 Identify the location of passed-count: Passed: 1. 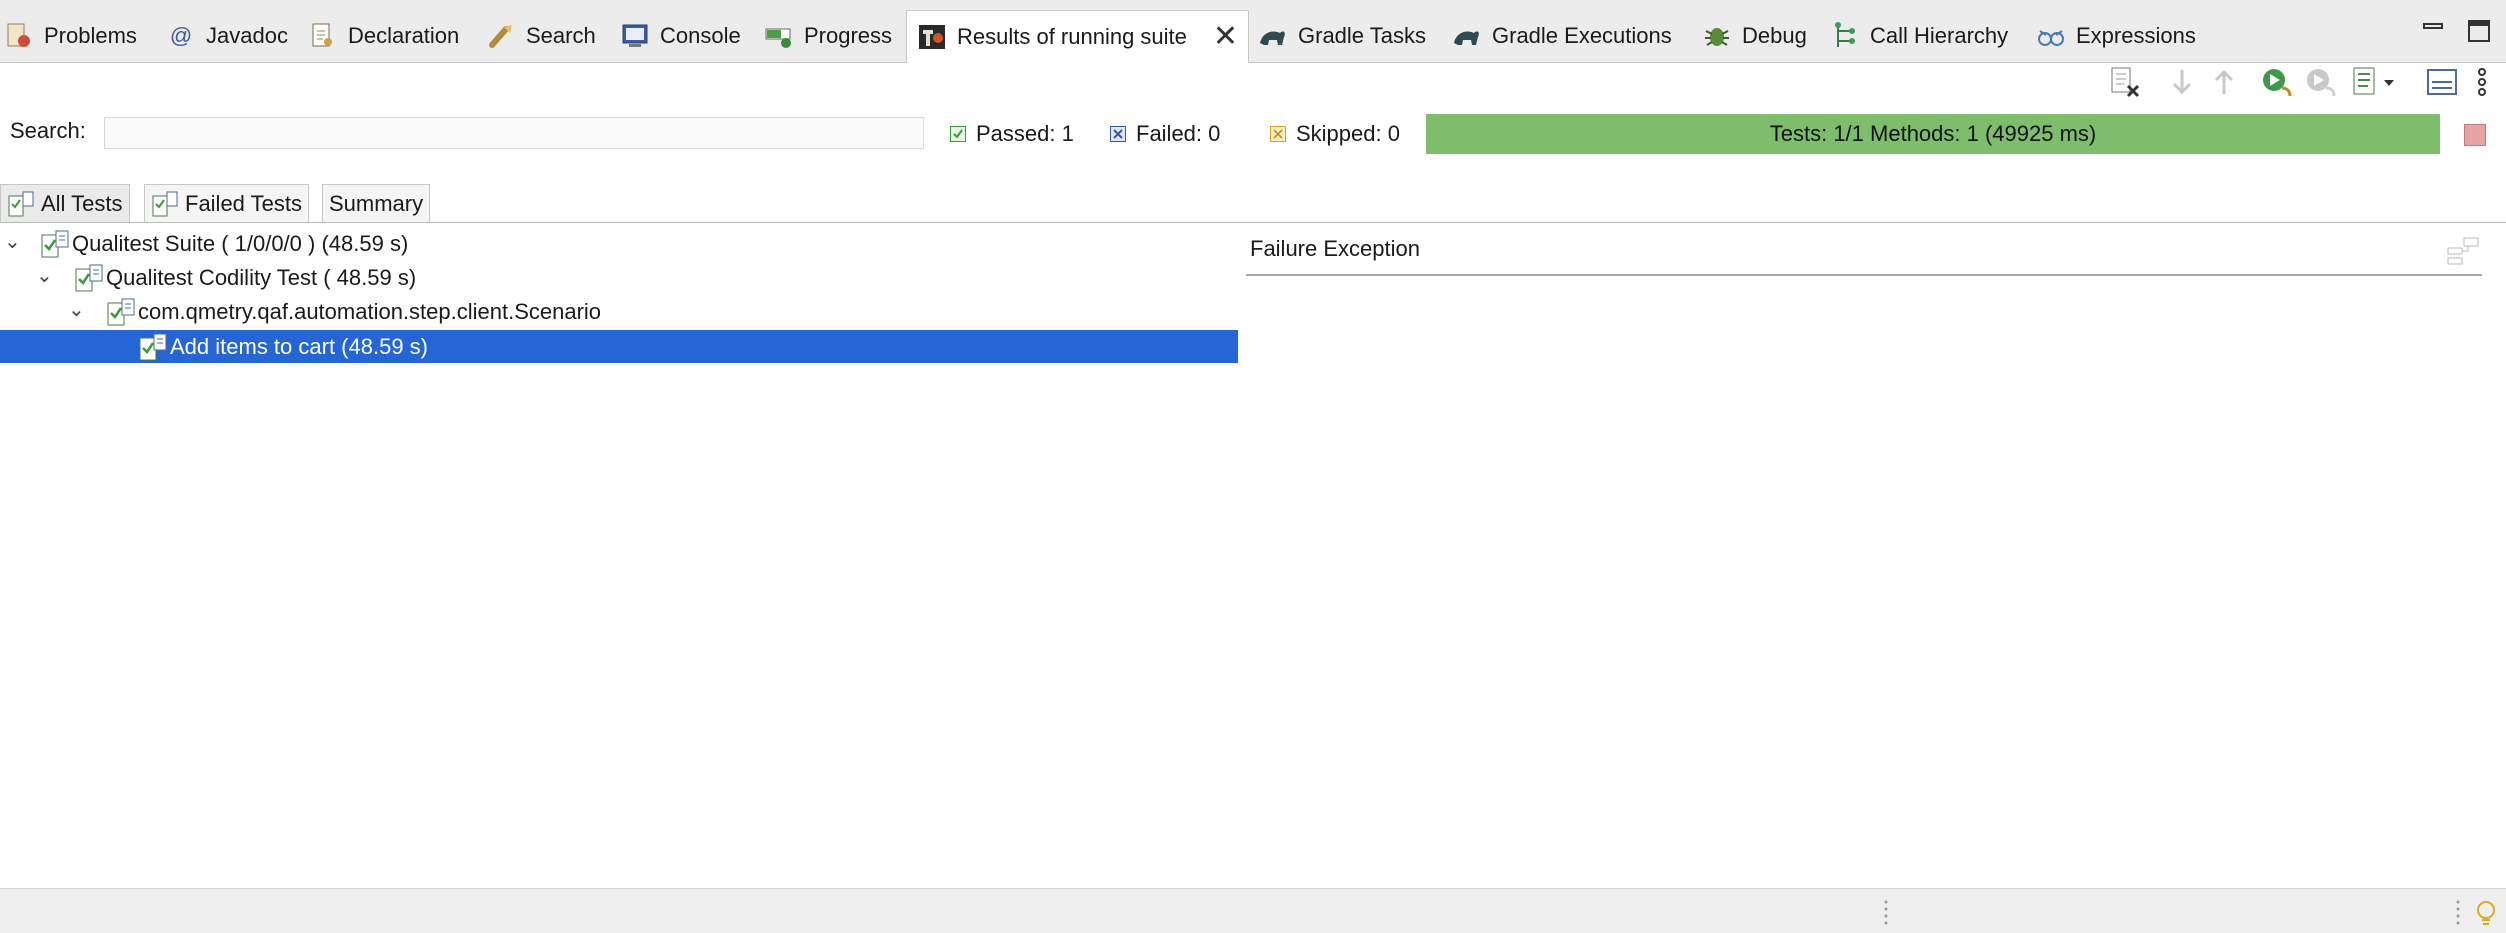
(1012, 134).